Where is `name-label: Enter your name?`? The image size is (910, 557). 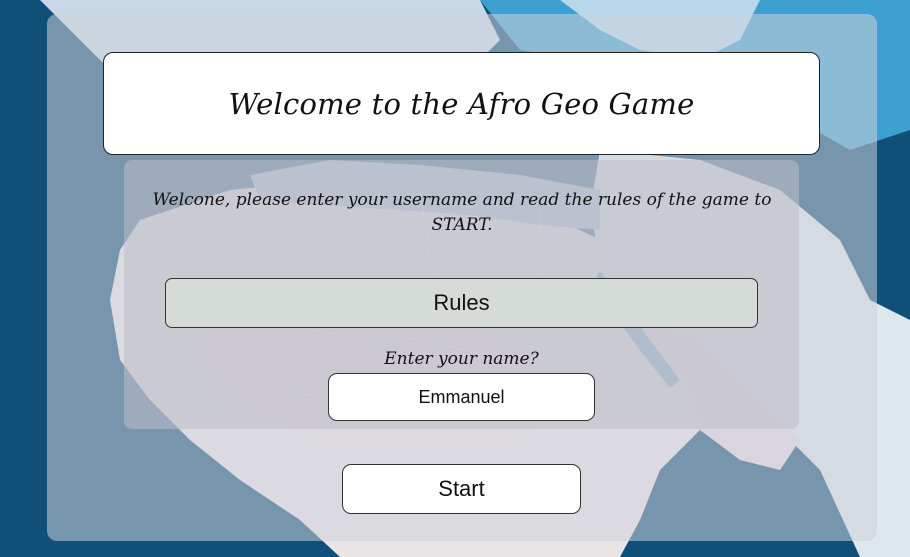 name-label: Enter your name? is located at coordinates (461, 359).